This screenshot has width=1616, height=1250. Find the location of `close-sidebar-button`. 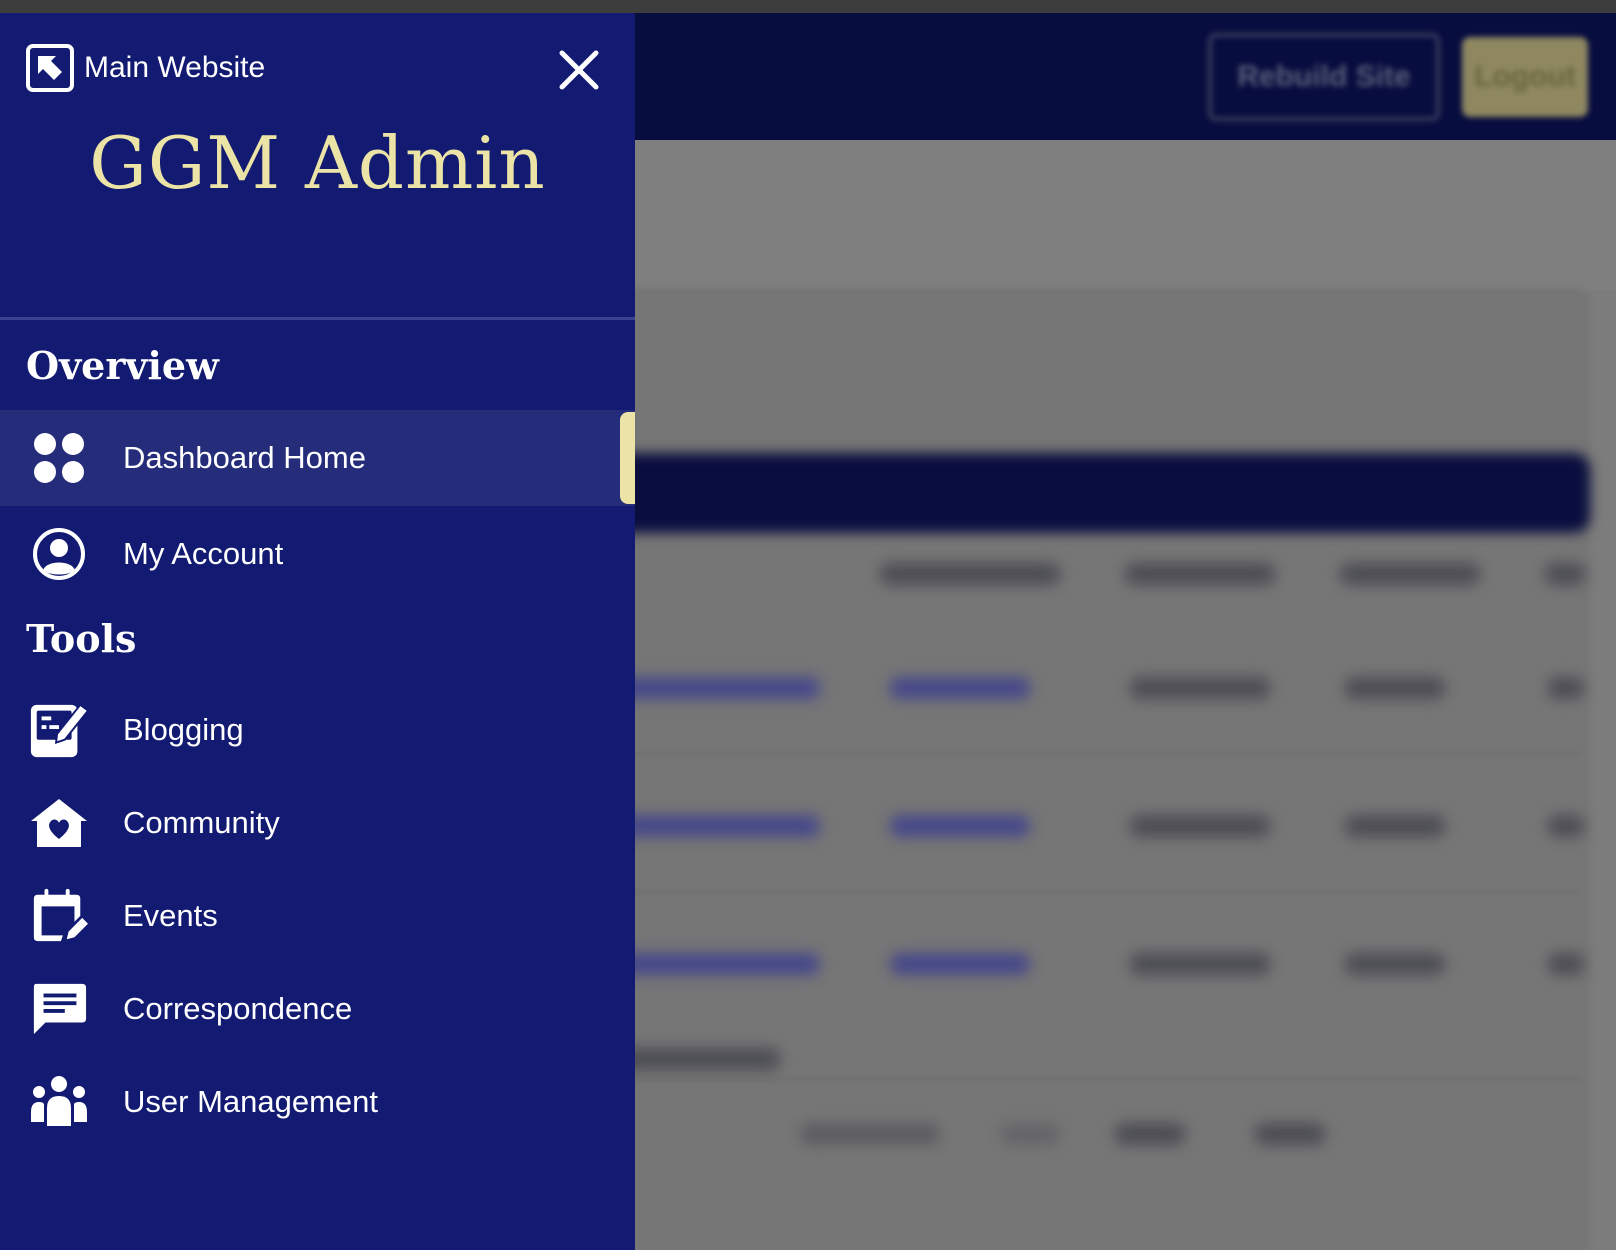

close-sidebar-button is located at coordinates (579, 70).